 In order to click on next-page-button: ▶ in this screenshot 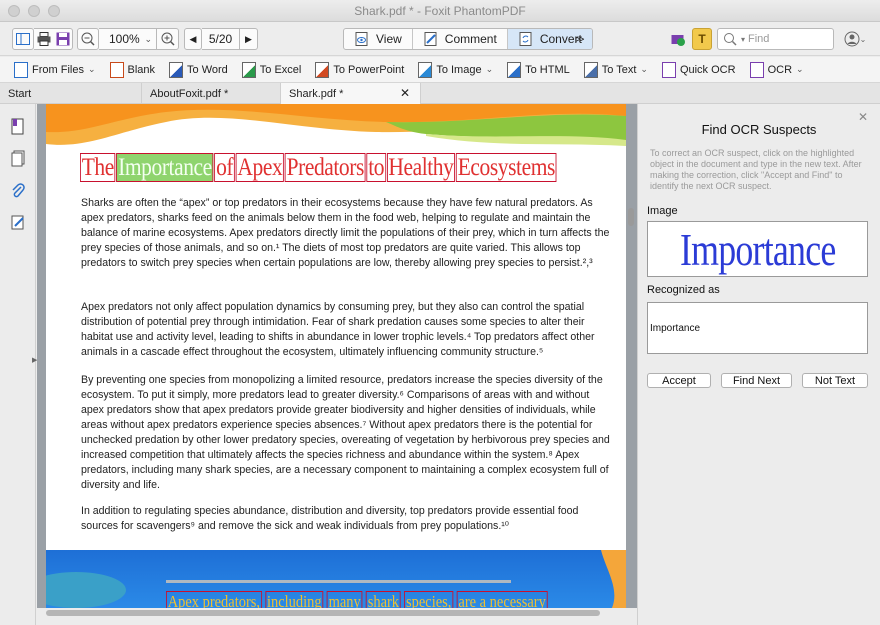, I will do `click(249, 39)`.